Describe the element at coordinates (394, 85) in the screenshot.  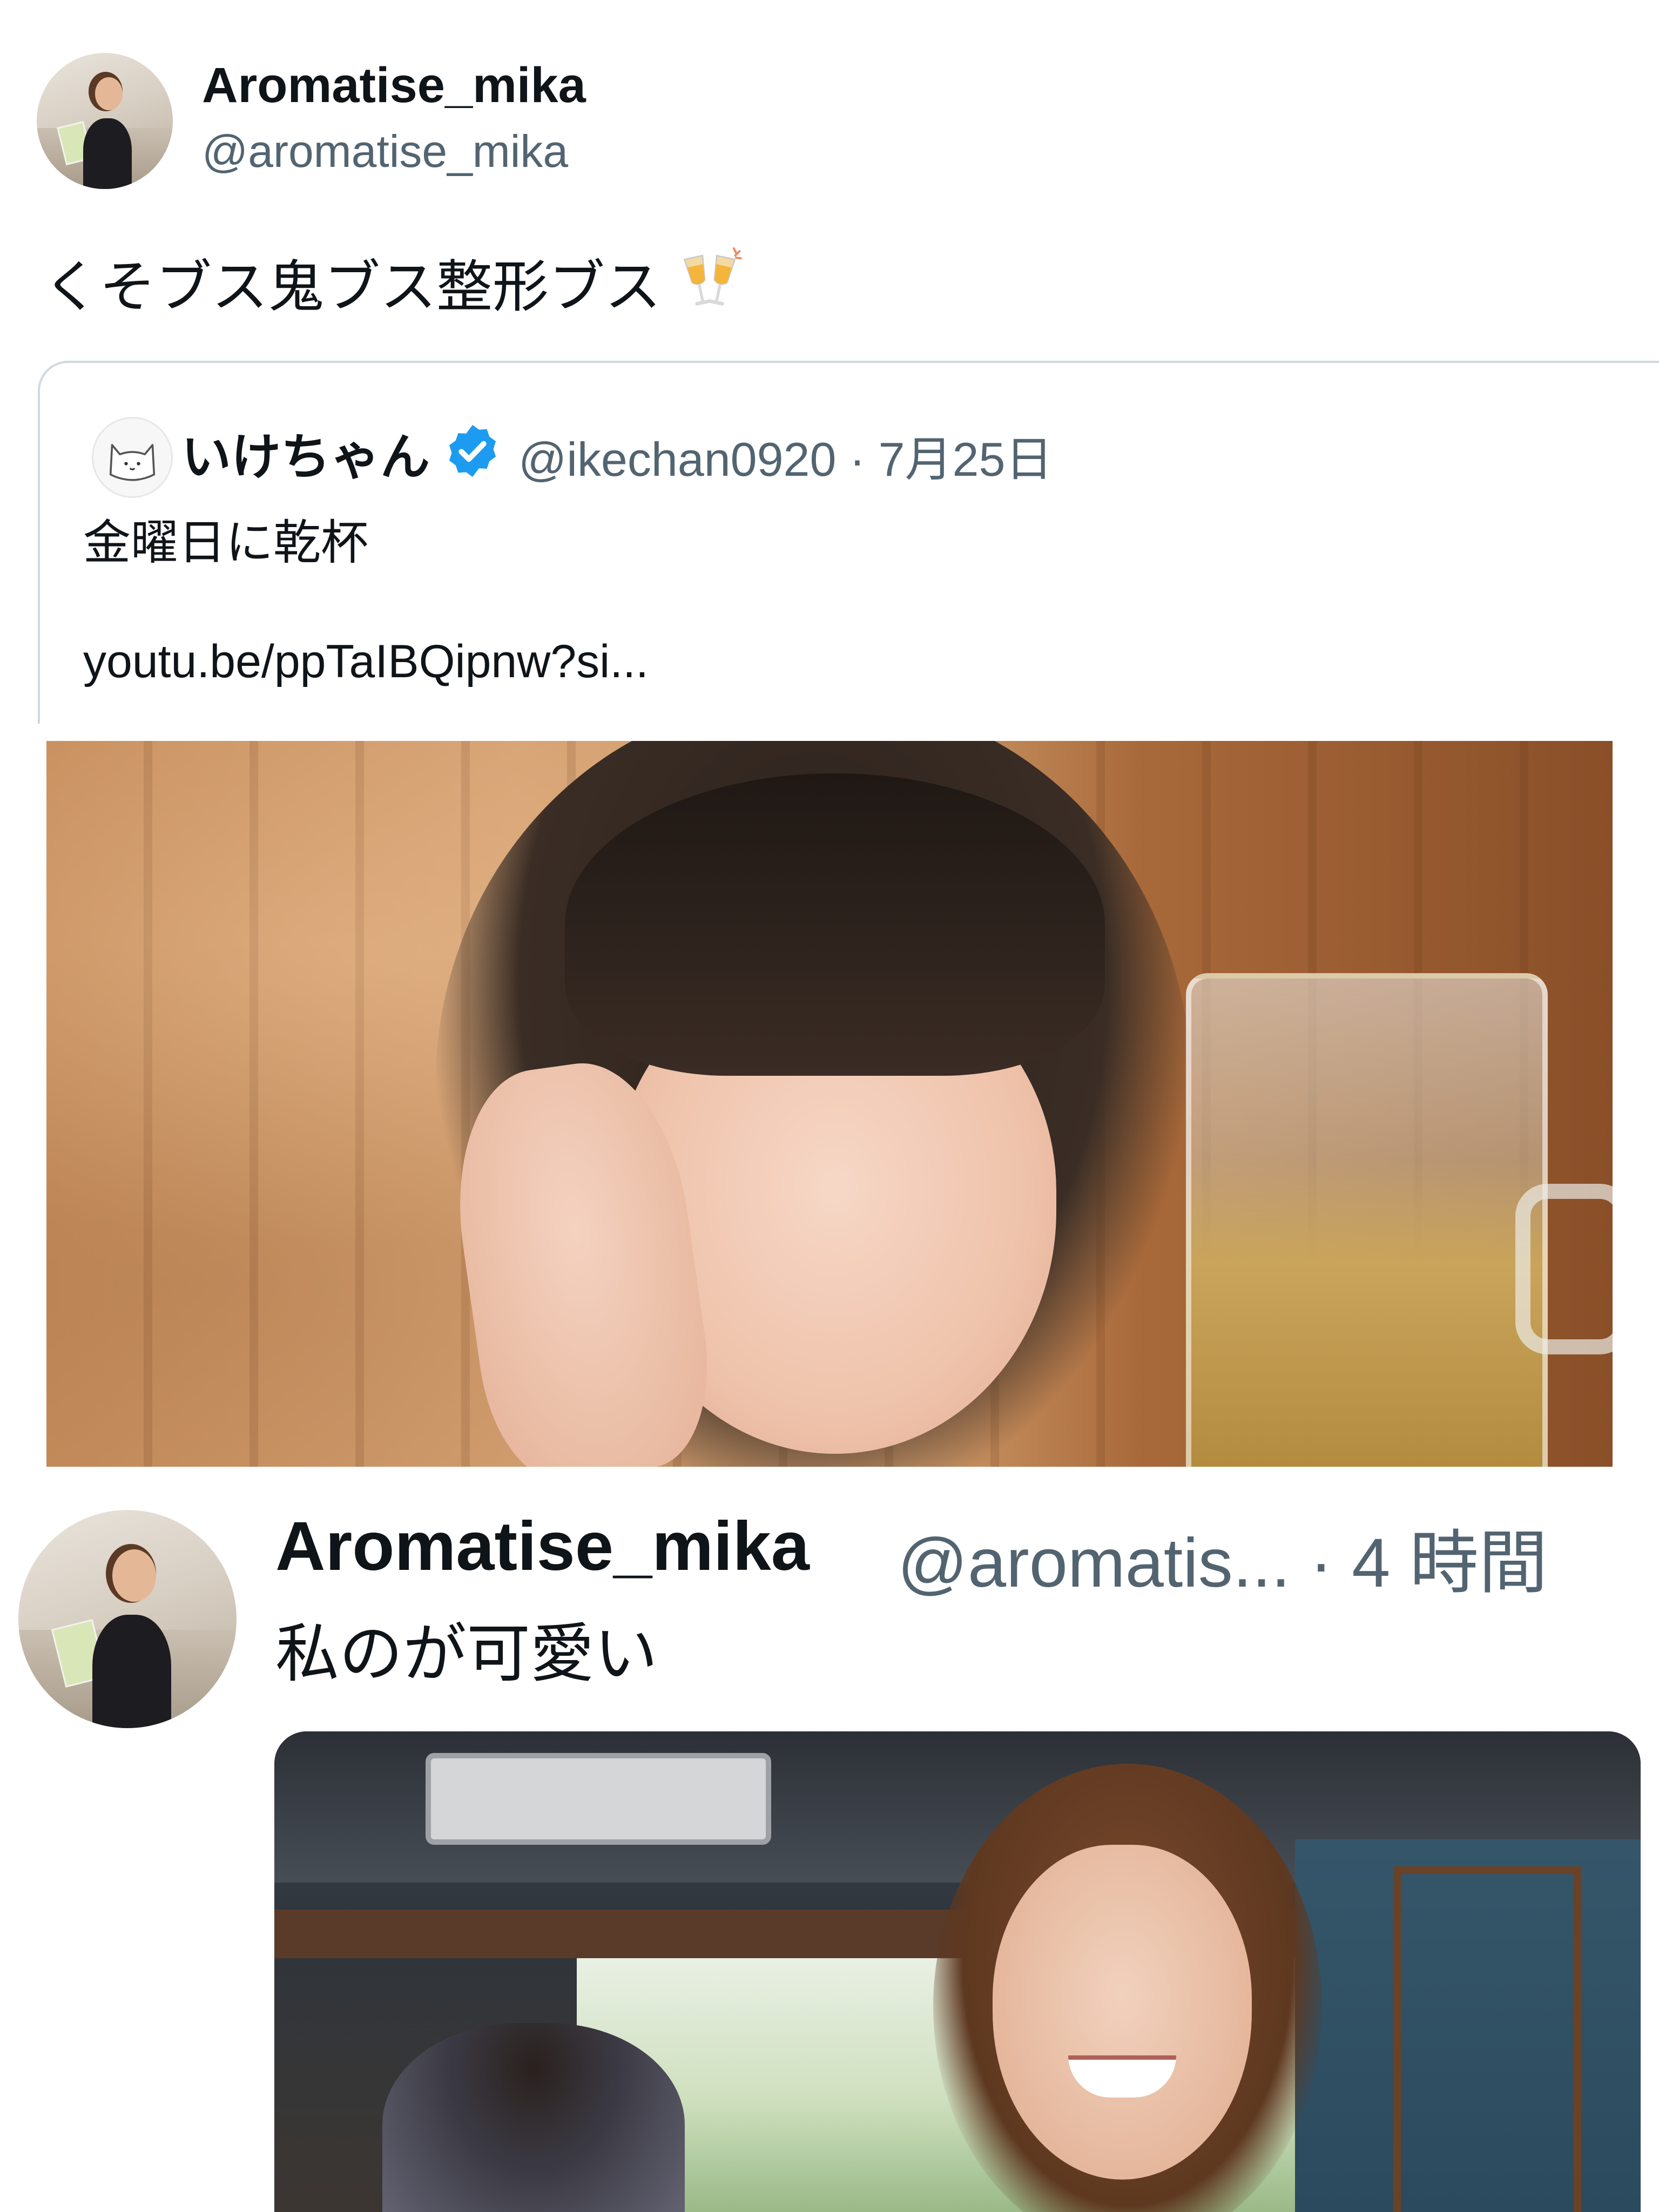
I see `post1-display-name: Aromatise_mika` at that location.